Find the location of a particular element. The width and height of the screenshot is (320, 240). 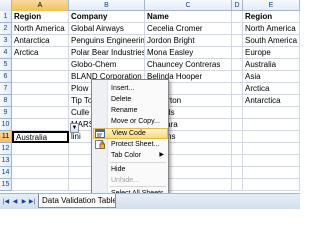

cell-d13 is located at coordinates (237, 161).